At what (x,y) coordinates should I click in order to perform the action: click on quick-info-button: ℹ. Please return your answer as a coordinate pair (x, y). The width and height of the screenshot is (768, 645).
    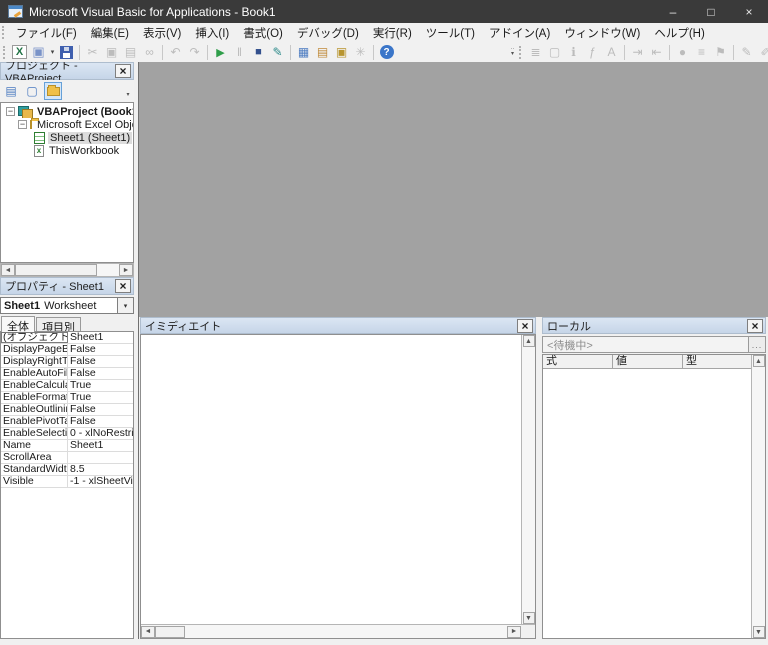
    Looking at the image, I should click on (573, 52).